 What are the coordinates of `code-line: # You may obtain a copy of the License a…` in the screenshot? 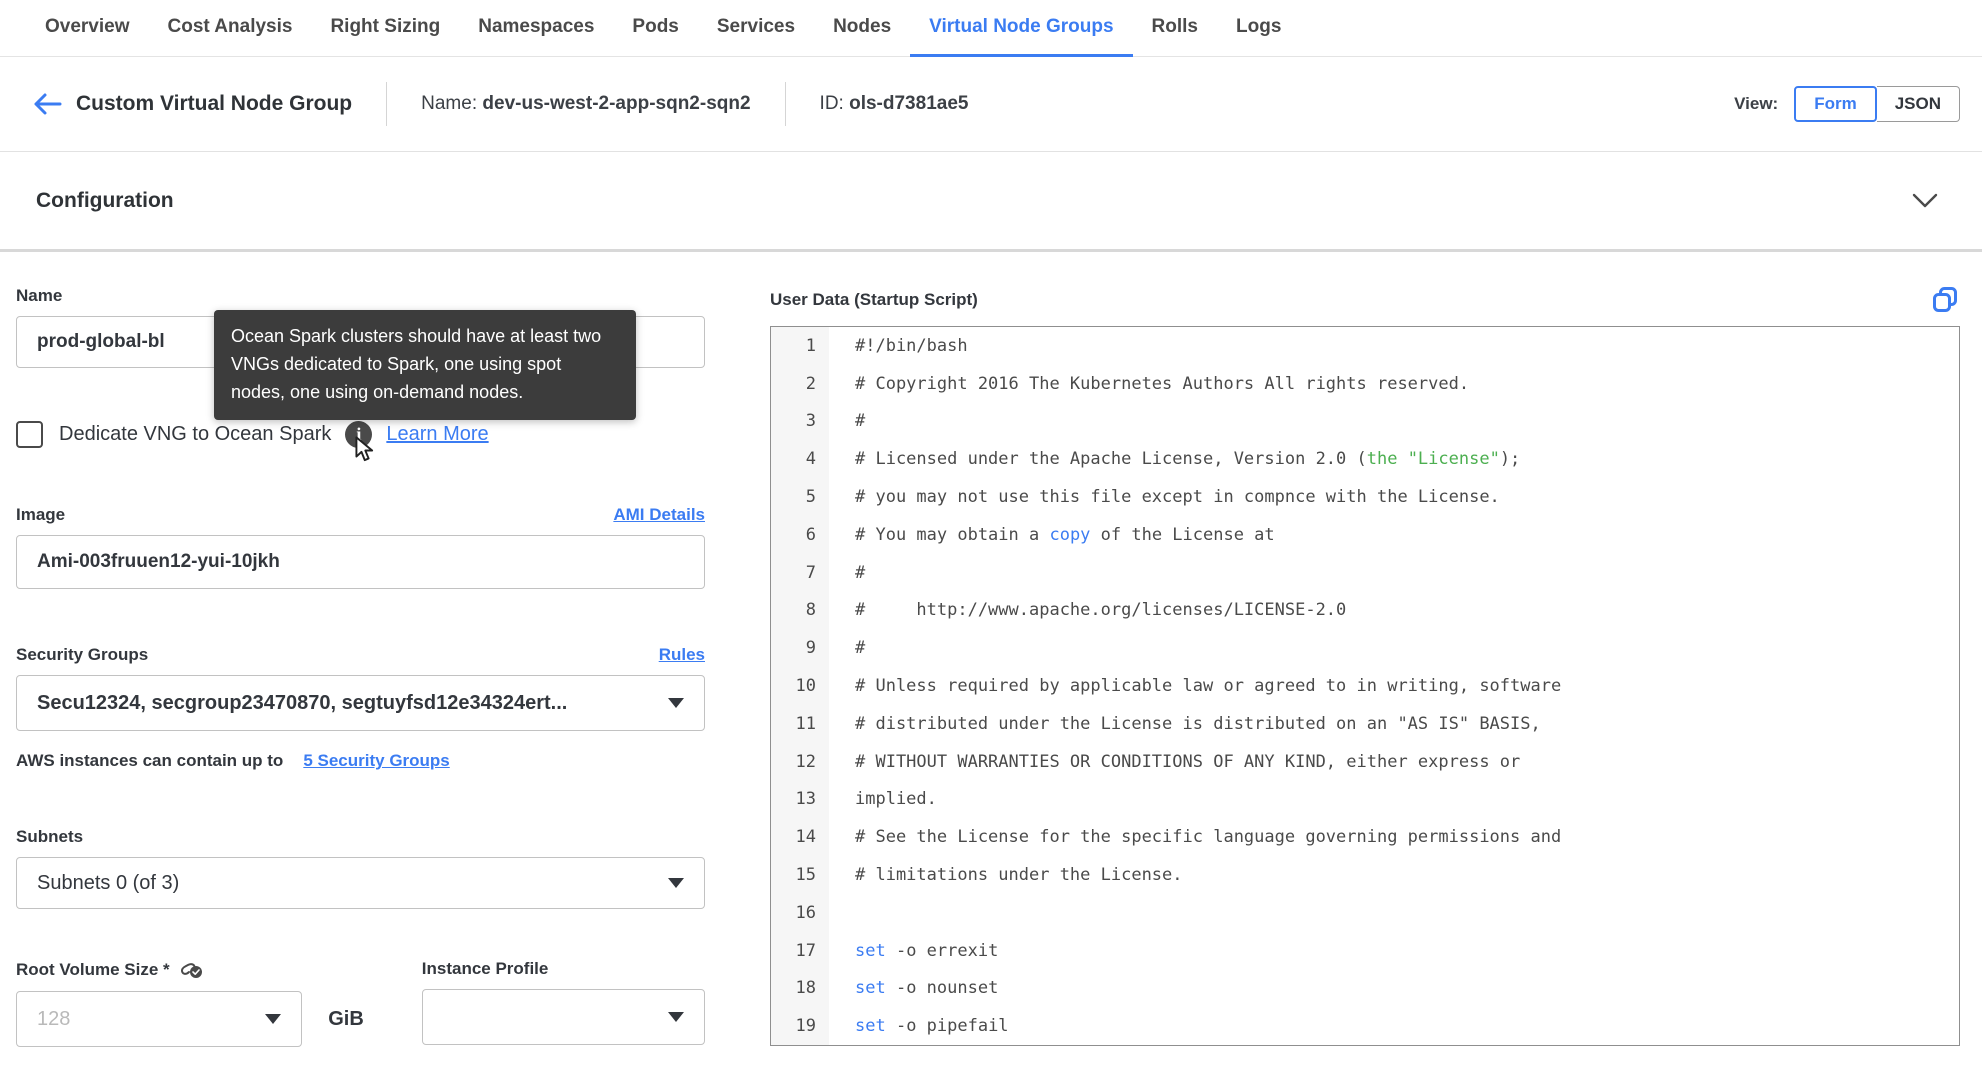 It's located at (1394, 535).